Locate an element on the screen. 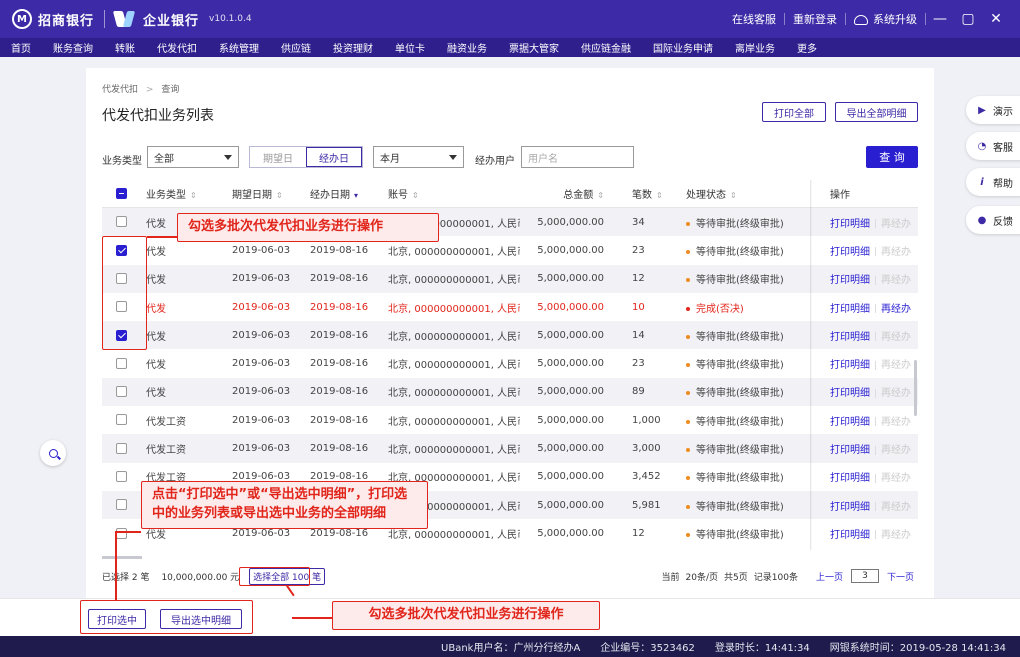 This screenshot has height=657, width=1020. nav-item-account-query: 账务查询 is located at coordinates (73, 47).